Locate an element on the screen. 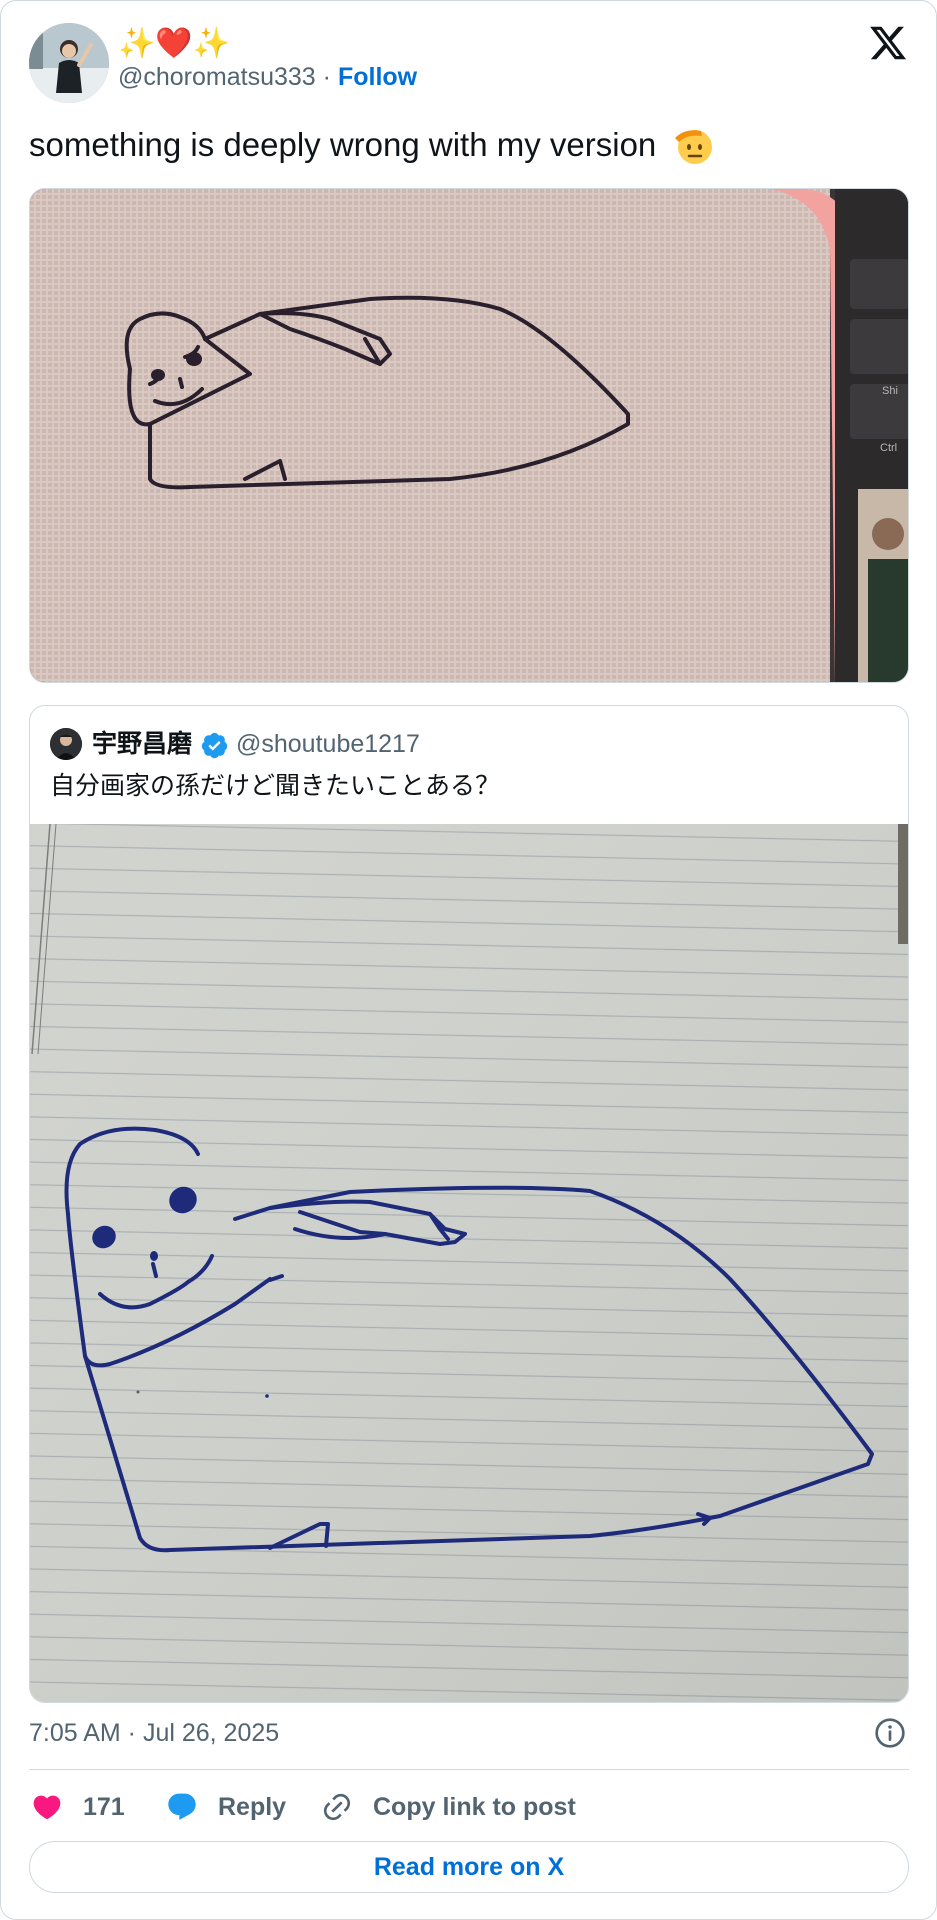 This screenshot has width=937, height=1920. reply-bubble-icon is located at coordinates (182, 1806).